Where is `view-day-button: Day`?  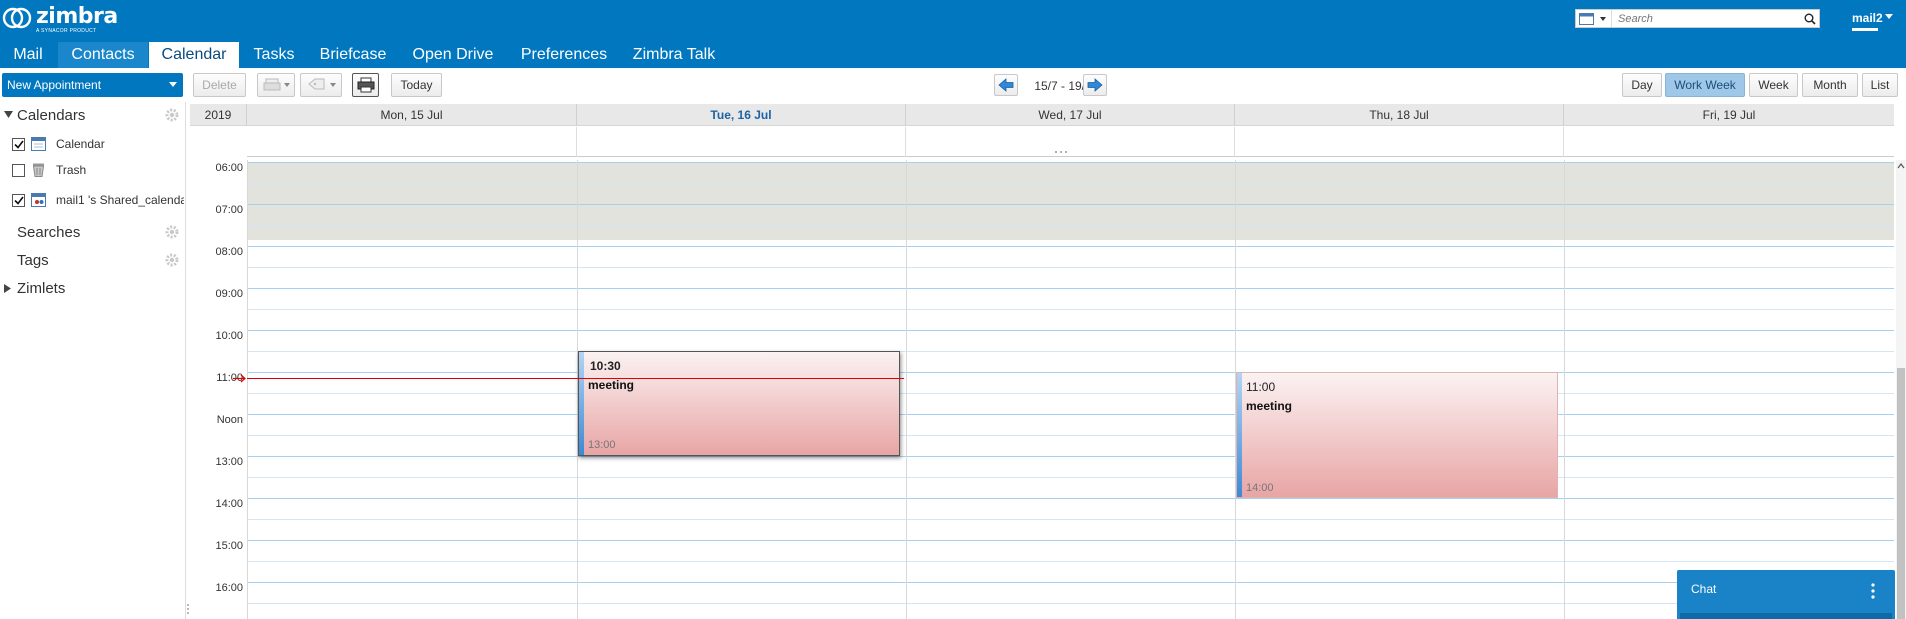
view-day-button: Day is located at coordinates (1642, 85).